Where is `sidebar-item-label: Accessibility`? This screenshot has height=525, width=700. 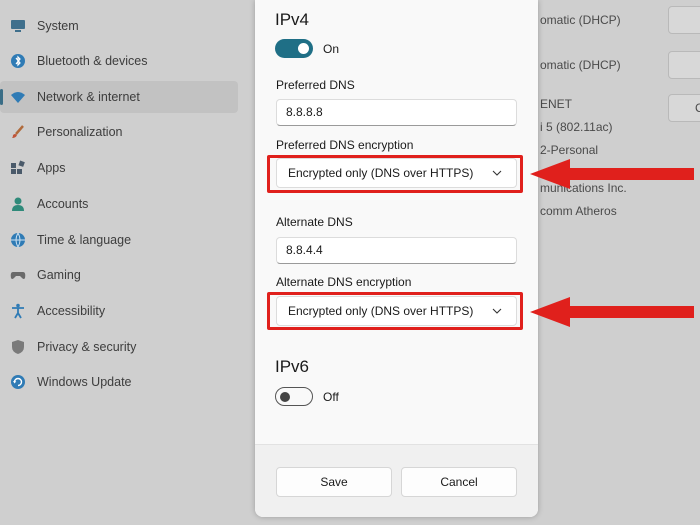 sidebar-item-label: Accessibility is located at coordinates (71, 311).